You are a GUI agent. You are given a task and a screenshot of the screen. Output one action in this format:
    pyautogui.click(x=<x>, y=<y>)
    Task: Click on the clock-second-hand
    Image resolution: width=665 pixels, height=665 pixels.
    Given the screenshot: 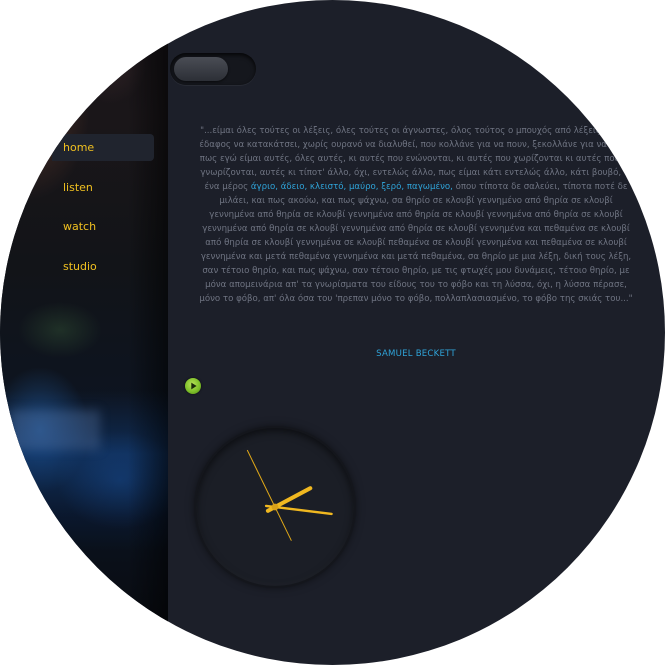 What is the action you would take?
    pyautogui.click(x=269, y=495)
    